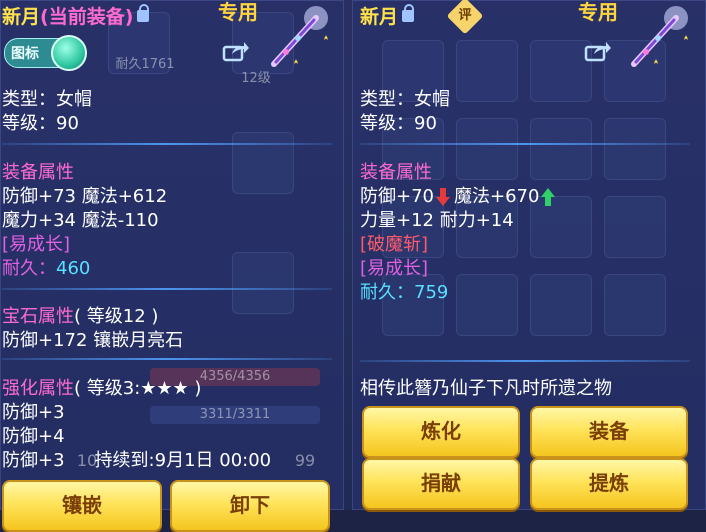 This screenshot has height=532, width=706. What do you see at coordinates (25, 54) in the screenshot?
I see `icon-toggle-label: 图标` at bounding box center [25, 54].